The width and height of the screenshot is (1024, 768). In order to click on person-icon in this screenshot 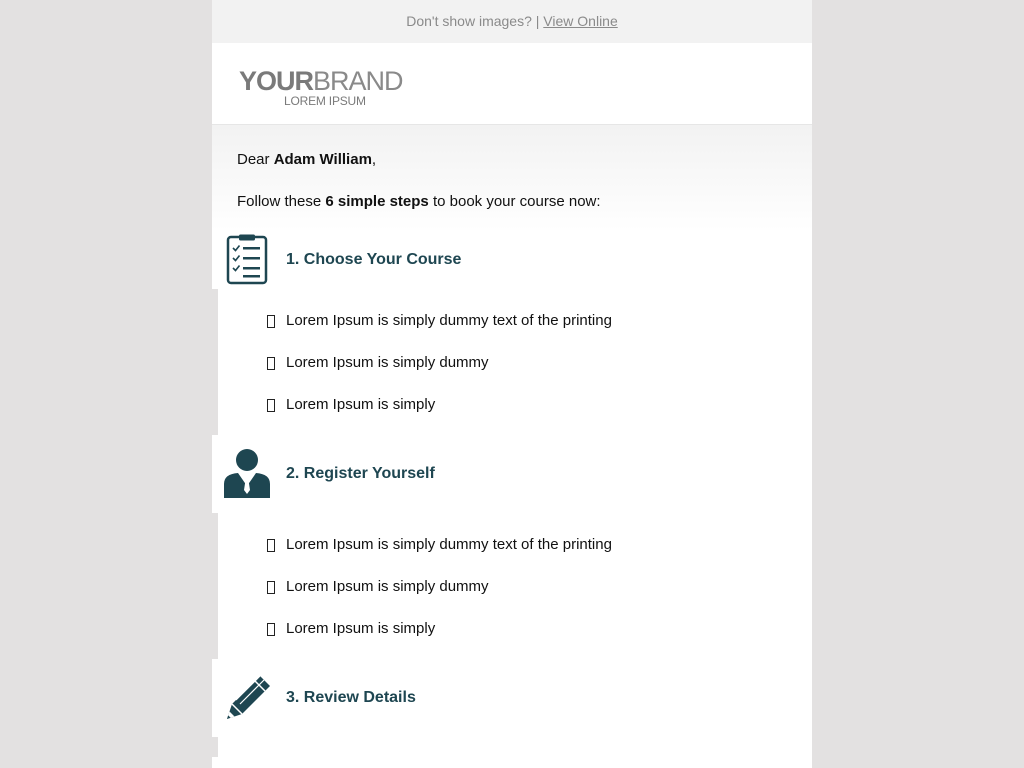, I will do `click(247, 474)`.